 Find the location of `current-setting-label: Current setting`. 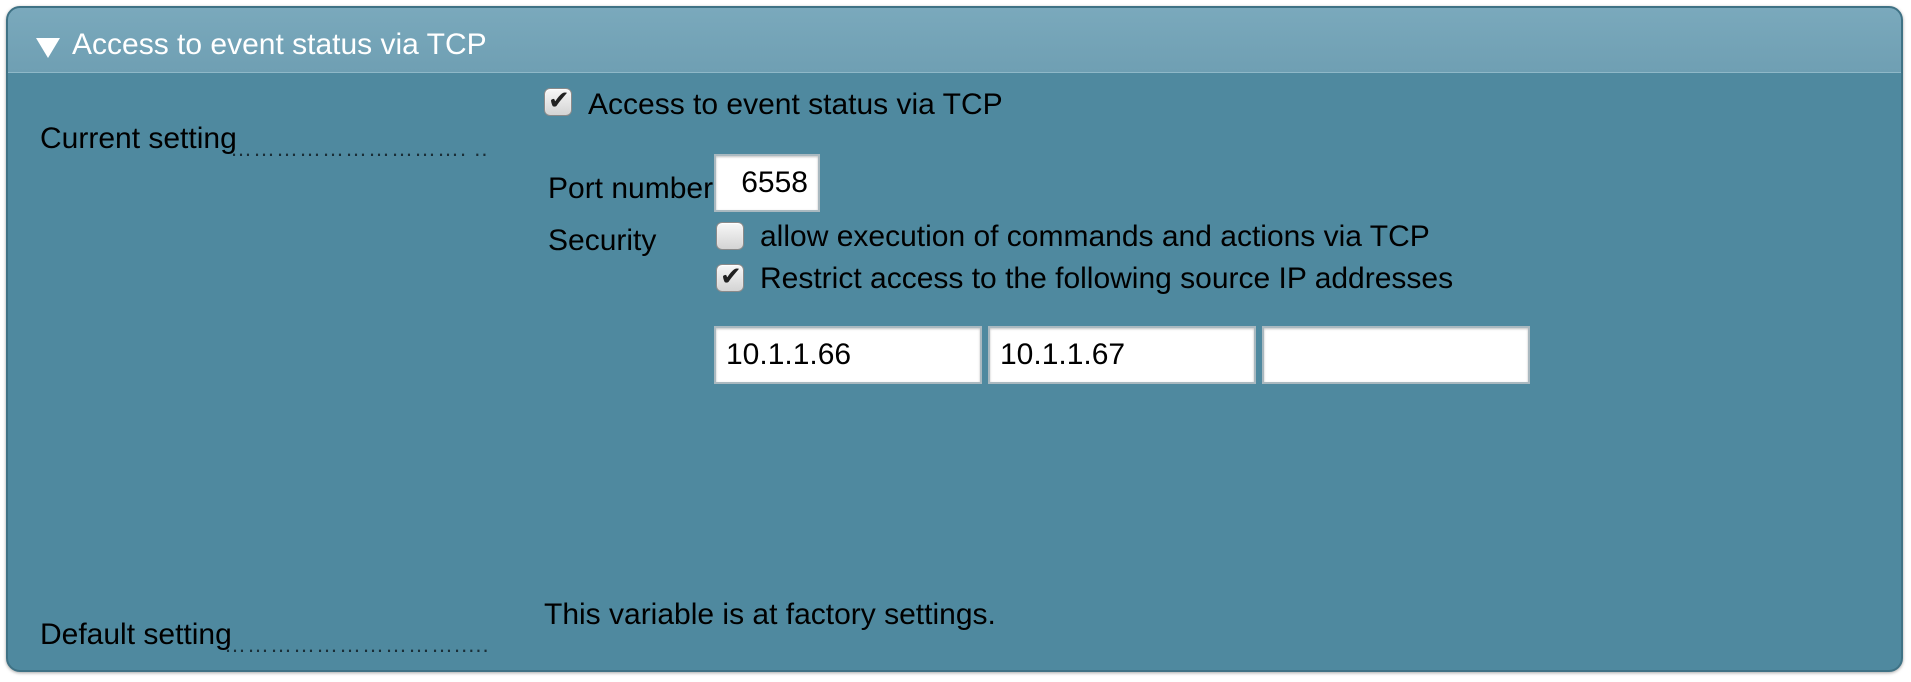

current-setting-label: Current setting is located at coordinates (138, 138).